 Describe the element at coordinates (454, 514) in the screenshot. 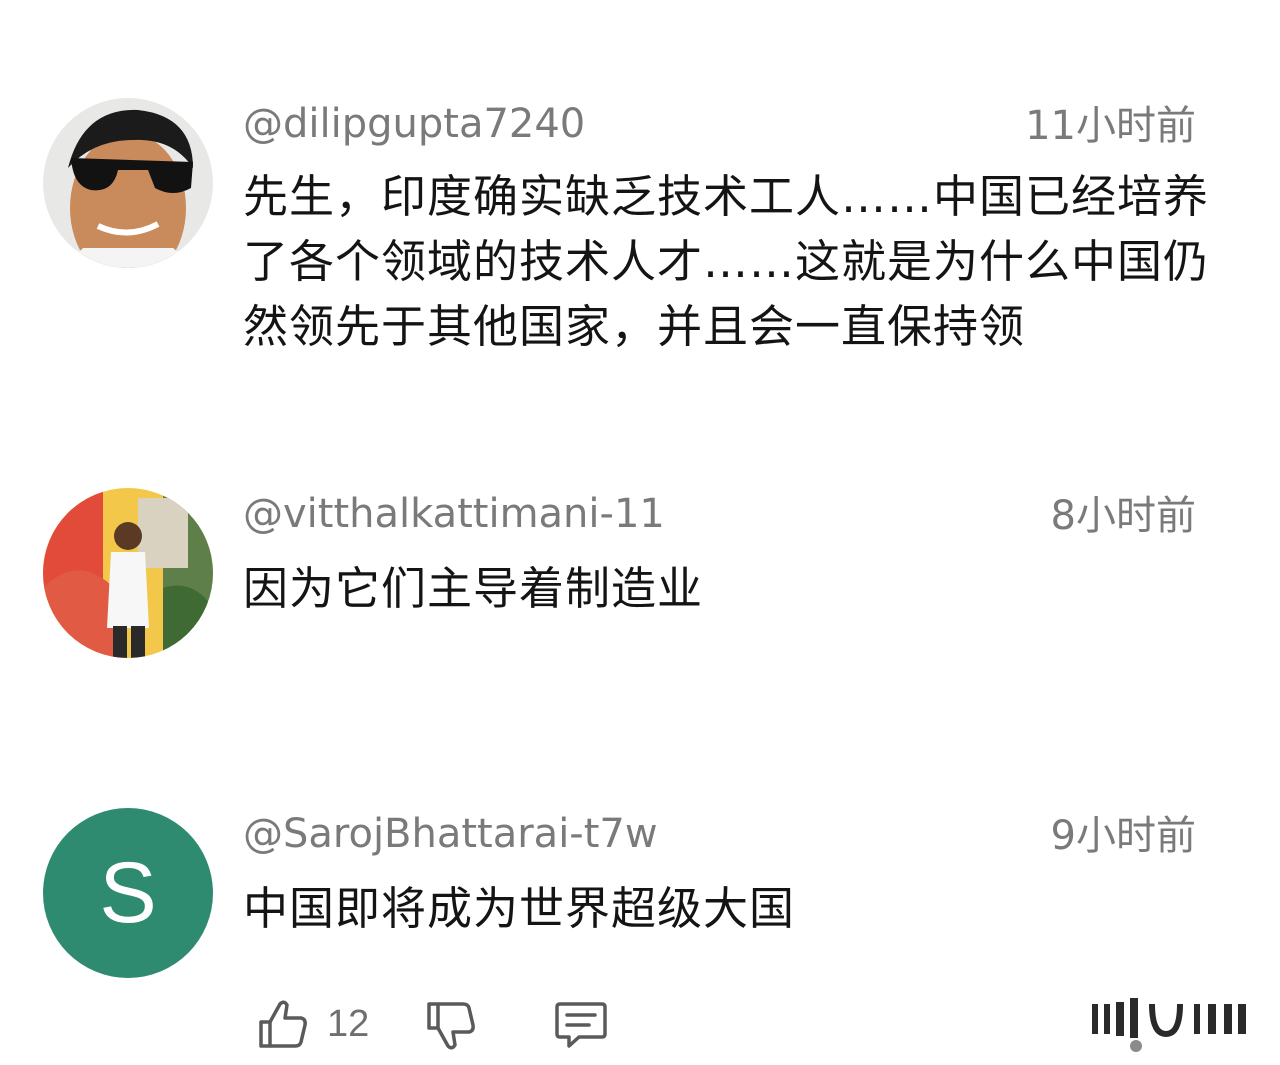

I see `comment-author: @vitthalkattimani-11` at that location.